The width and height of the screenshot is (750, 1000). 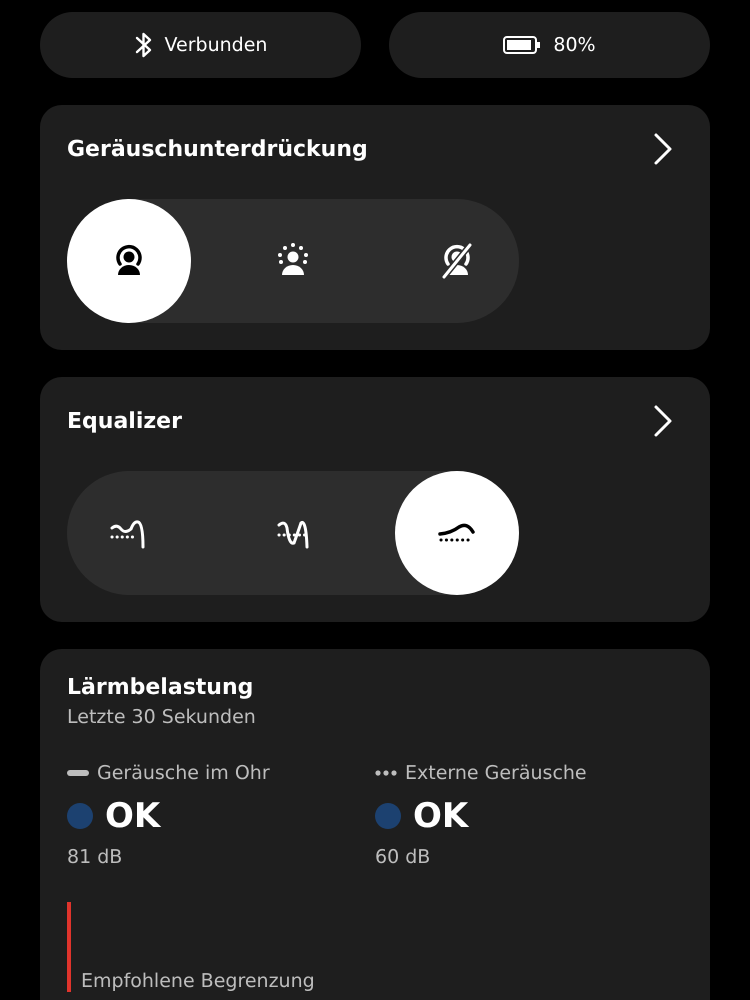 What do you see at coordinates (143, 45) in the screenshot?
I see `bluetooth-icon` at bounding box center [143, 45].